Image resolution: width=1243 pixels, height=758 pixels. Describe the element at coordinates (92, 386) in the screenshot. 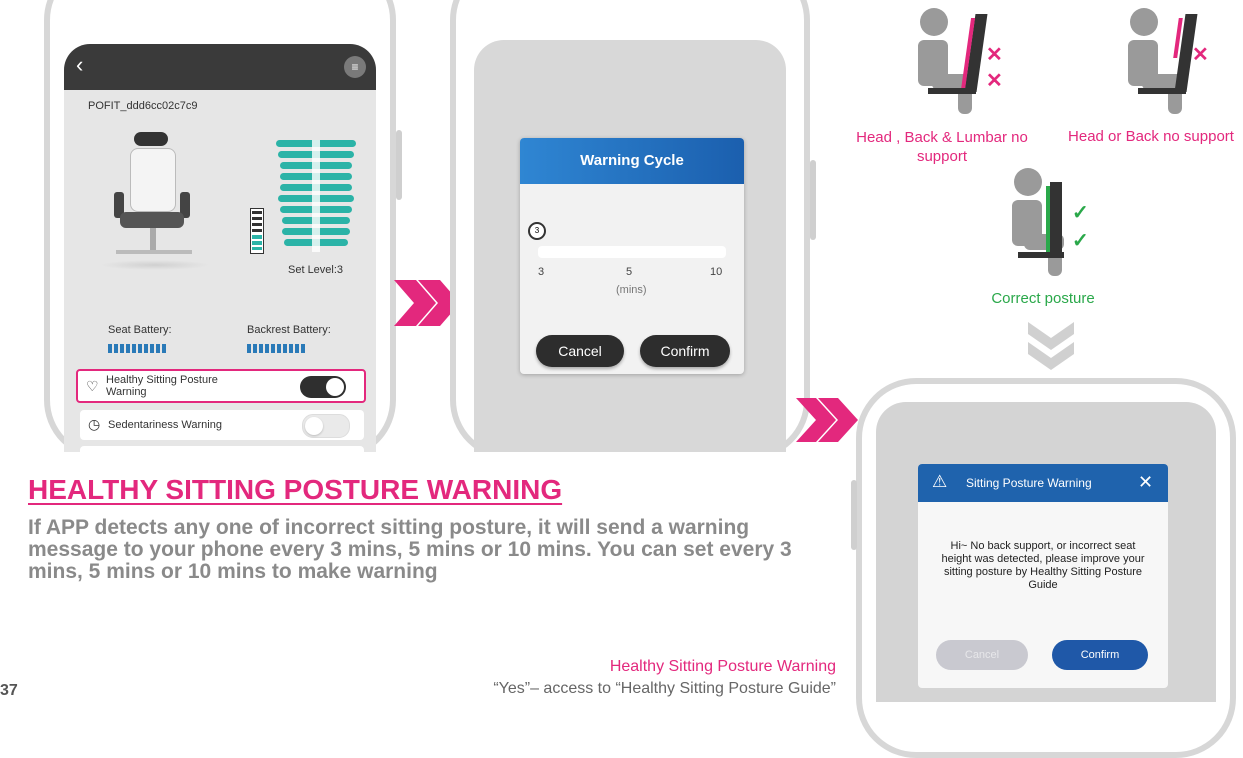

I see `heart-icon: ♡` at that location.